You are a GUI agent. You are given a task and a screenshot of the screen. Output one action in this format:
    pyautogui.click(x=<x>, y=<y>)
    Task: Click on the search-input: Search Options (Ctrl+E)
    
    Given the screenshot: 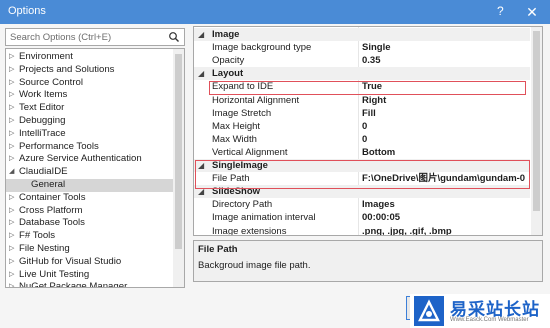 What is the action you would take?
    pyautogui.click(x=95, y=37)
    